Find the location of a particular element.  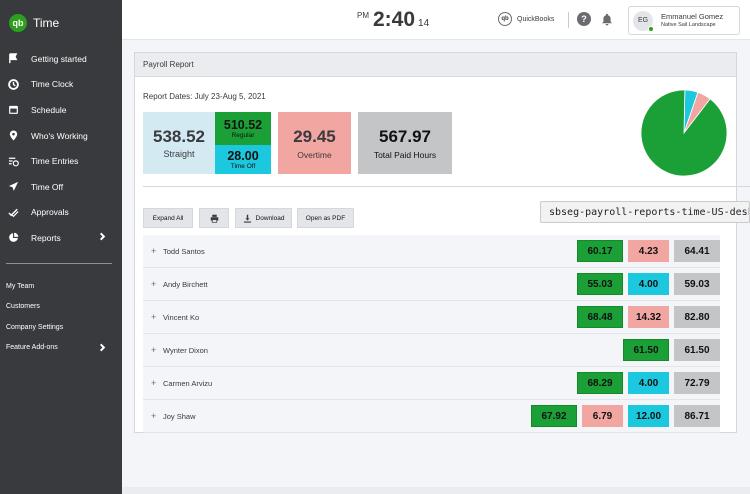

total-hours-cell: 64.41 is located at coordinates (697, 251).